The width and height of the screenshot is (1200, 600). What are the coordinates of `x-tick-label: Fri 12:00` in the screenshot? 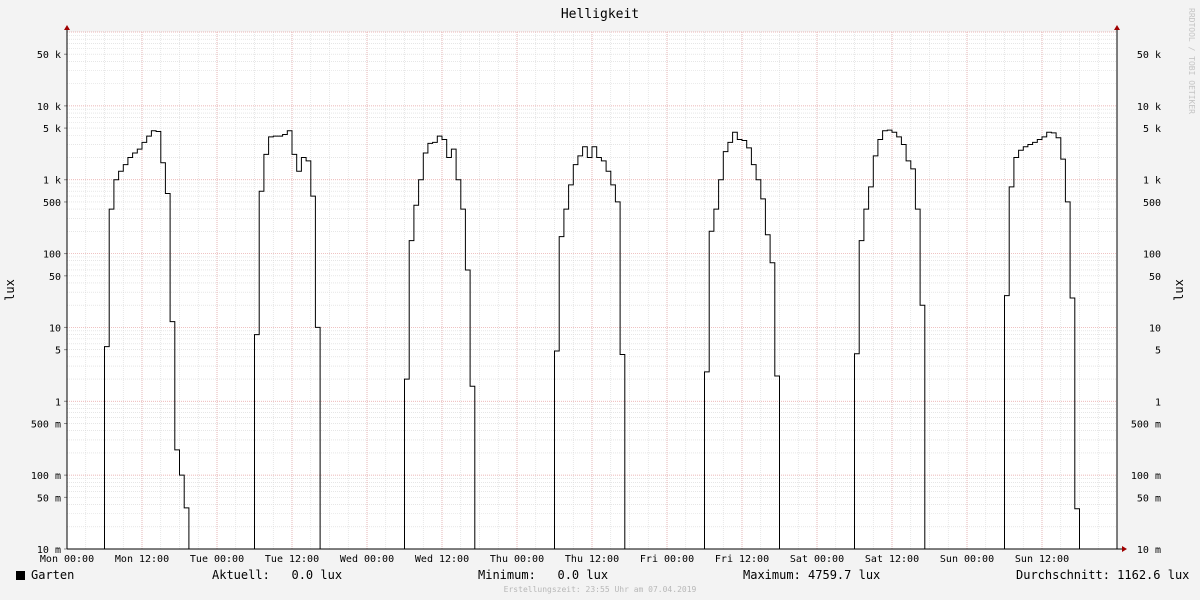 It's located at (742, 559).